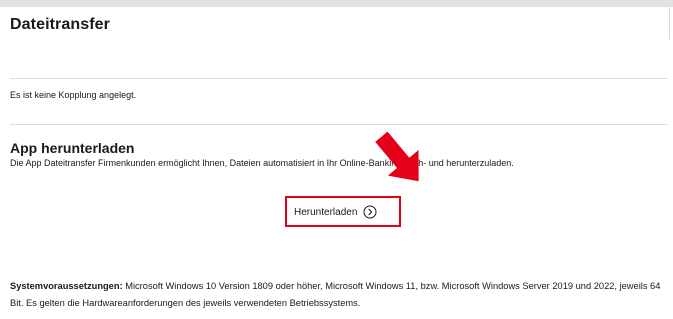 This screenshot has height=319, width=673. What do you see at coordinates (669, 23) in the screenshot?
I see `right-rule` at bounding box center [669, 23].